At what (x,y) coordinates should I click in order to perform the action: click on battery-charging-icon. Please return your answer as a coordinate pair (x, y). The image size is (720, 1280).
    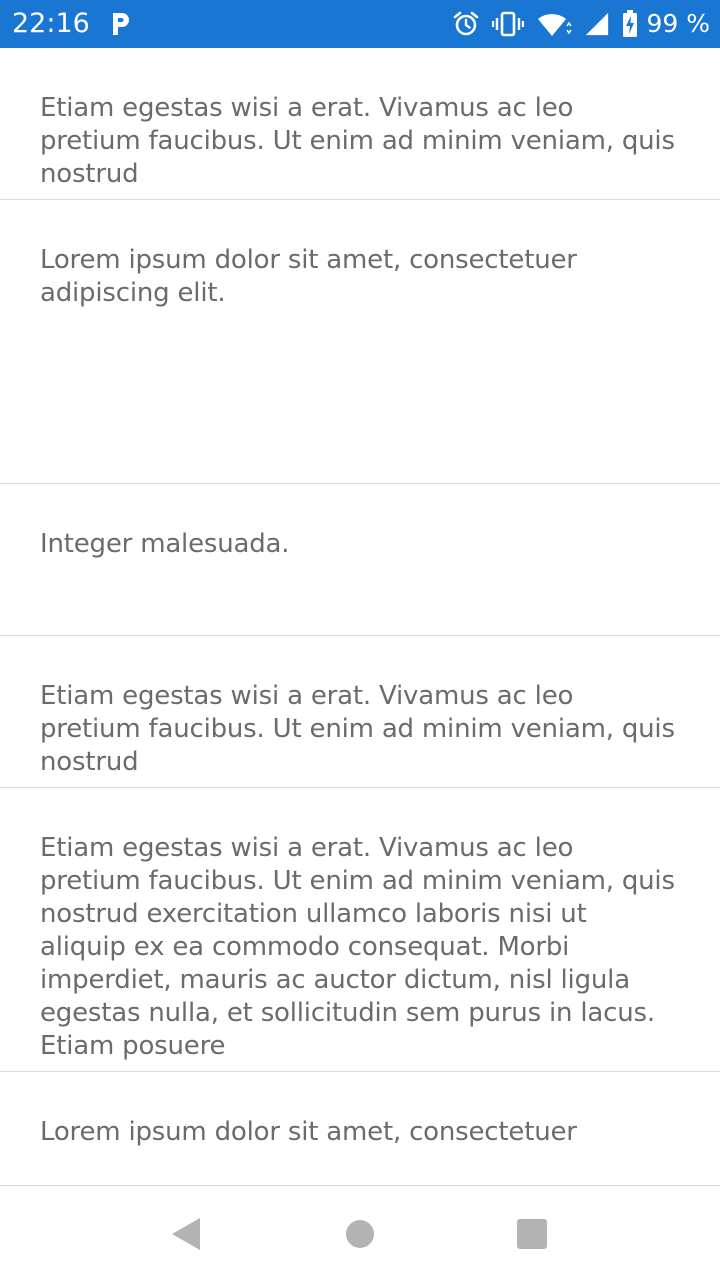
    Looking at the image, I should click on (630, 23).